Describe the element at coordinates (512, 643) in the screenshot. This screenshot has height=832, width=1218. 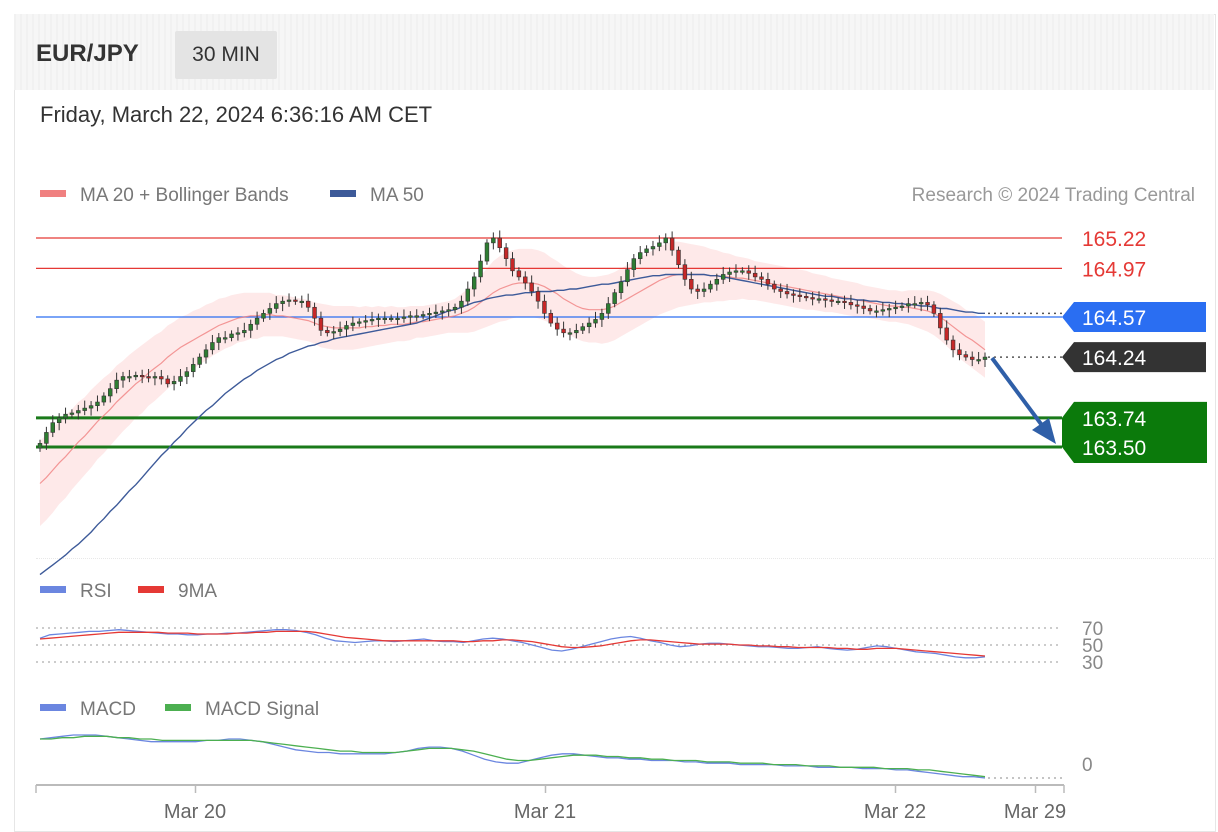
I see `rsi-ma-line` at that location.